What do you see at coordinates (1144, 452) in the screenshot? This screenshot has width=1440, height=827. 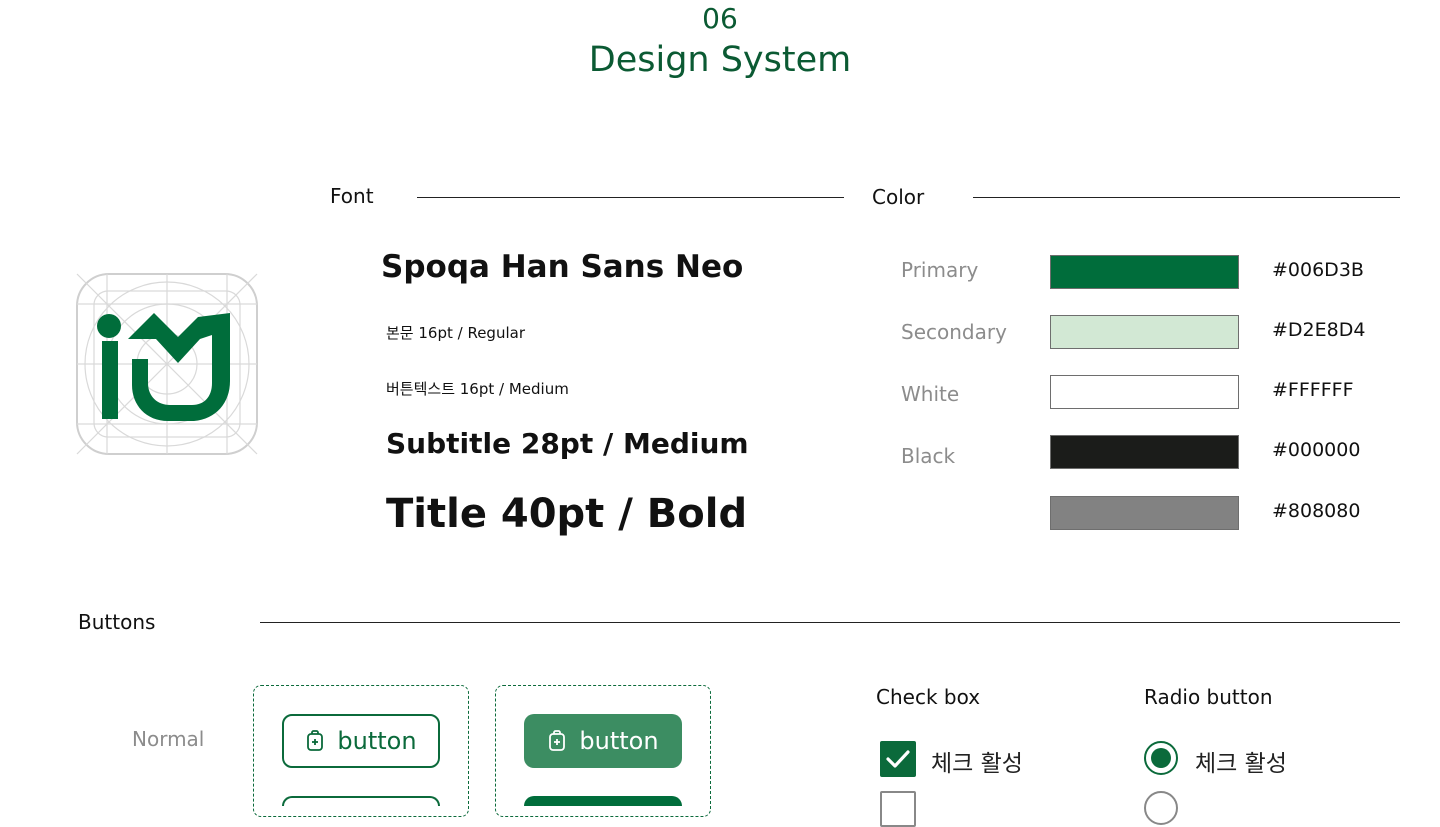 I see `color-swatch-black` at bounding box center [1144, 452].